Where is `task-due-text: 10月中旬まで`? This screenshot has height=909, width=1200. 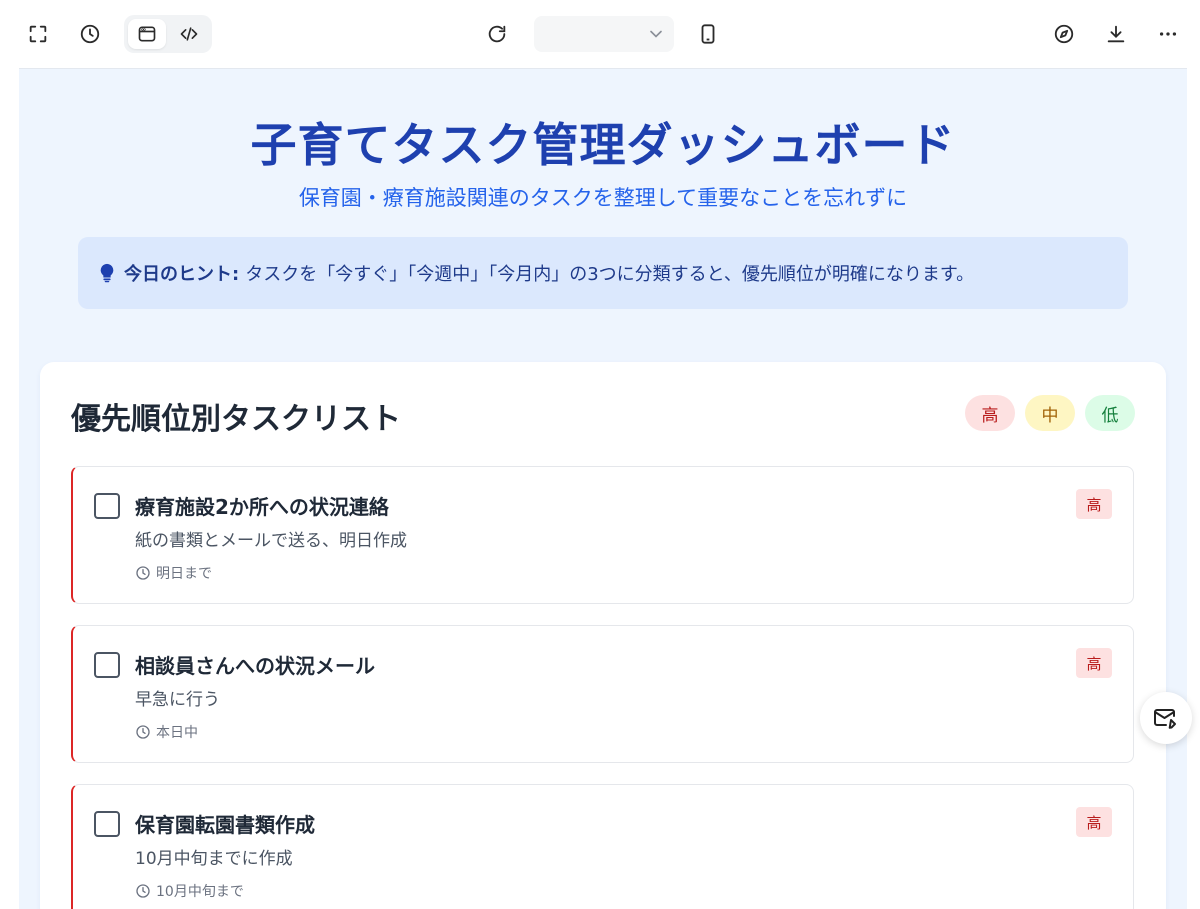
task-due-text: 10月中旬まで is located at coordinates (200, 892).